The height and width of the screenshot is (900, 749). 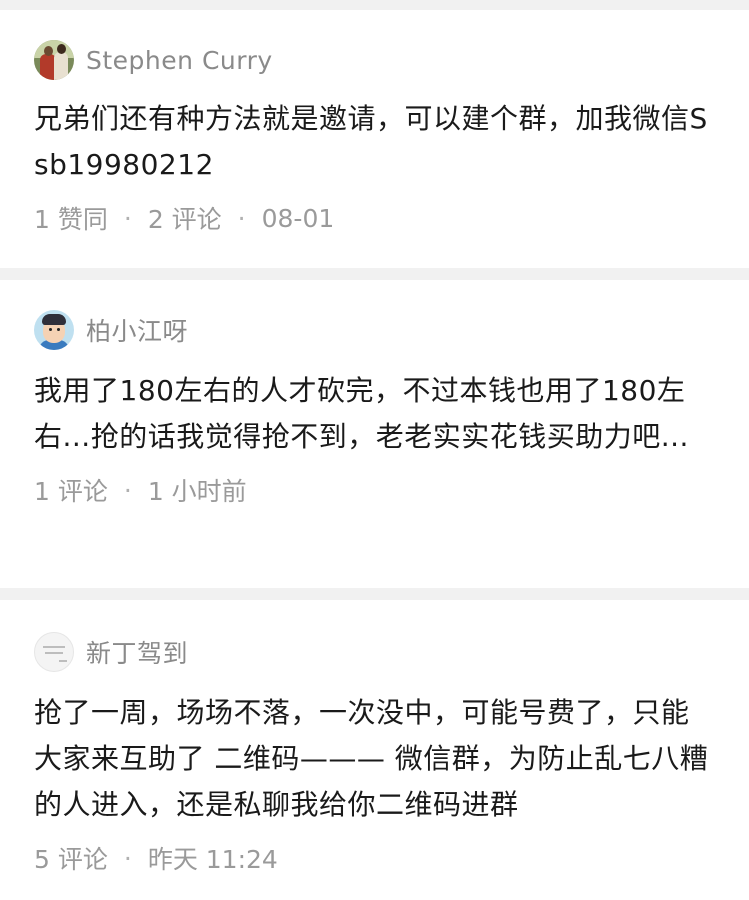 What do you see at coordinates (197, 491) in the screenshot?
I see `comment-time: 1 小时前` at bounding box center [197, 491].